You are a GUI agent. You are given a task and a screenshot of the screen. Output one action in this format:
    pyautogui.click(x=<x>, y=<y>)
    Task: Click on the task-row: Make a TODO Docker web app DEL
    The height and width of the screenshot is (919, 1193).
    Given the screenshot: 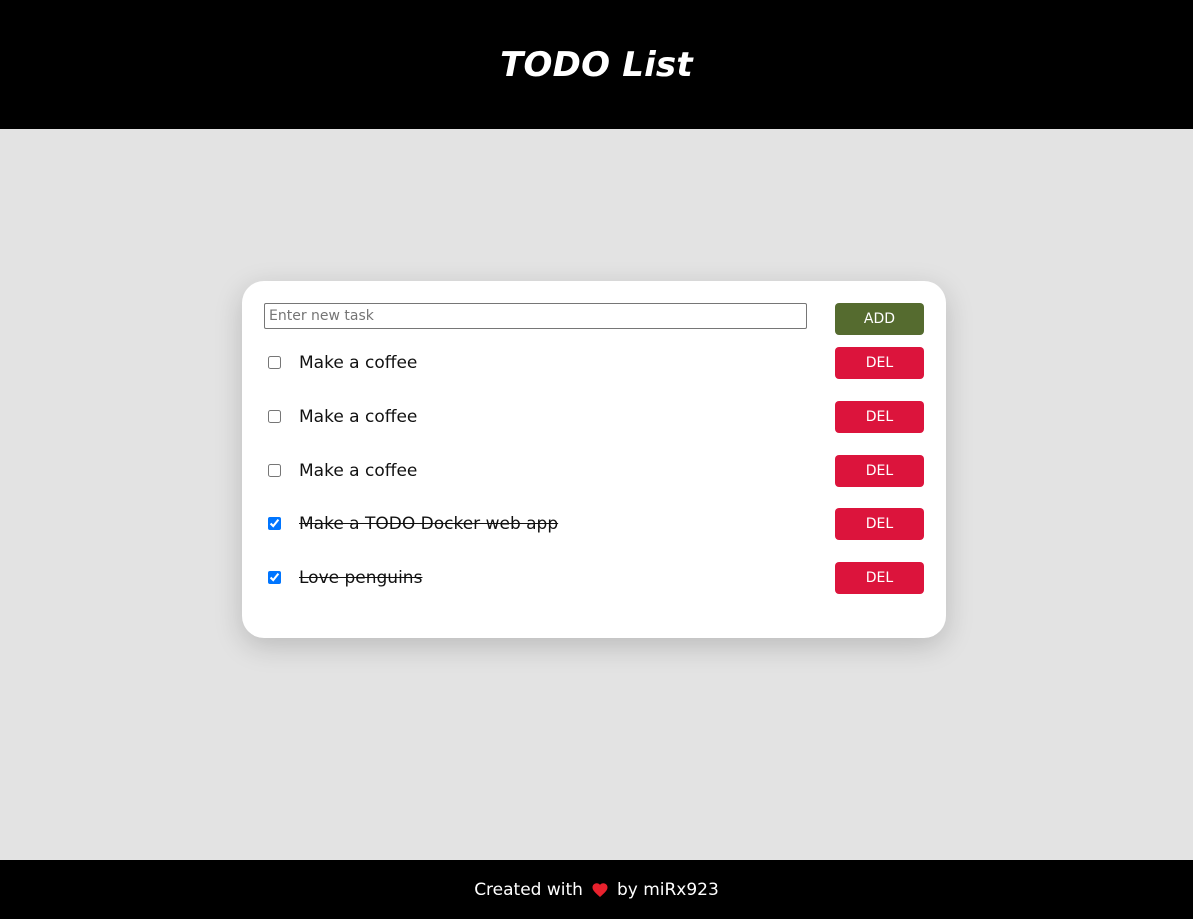 What is the action you would take?
    pyautogui.click(x=594, y=524)
    